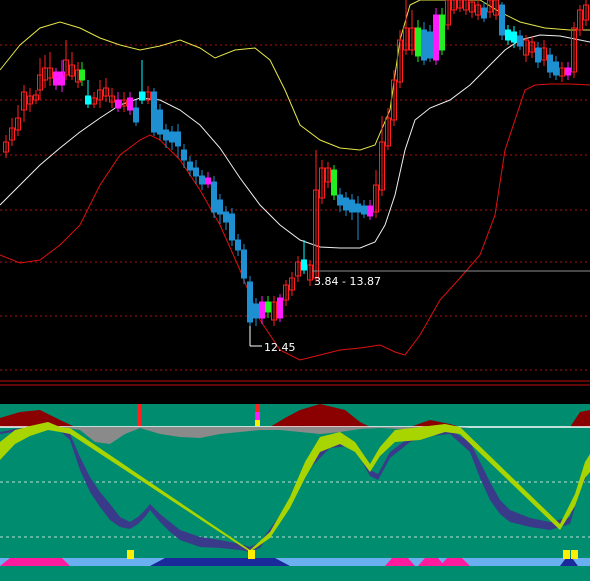  What do you see at coordinates (347, 281) in the screenshot?
I see `range-label: 3.84 - 13.87` at bounding box center [347, 281].